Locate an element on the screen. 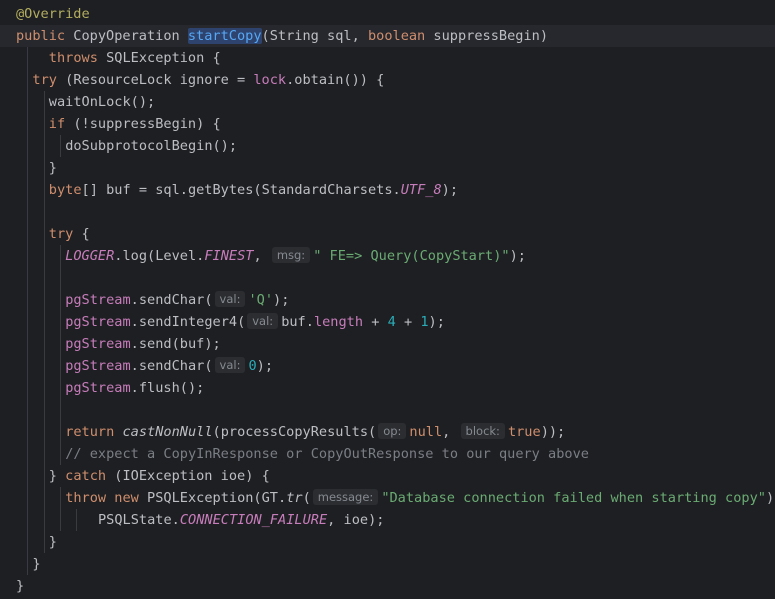  code-token: try is located at coordinates (61, 234).